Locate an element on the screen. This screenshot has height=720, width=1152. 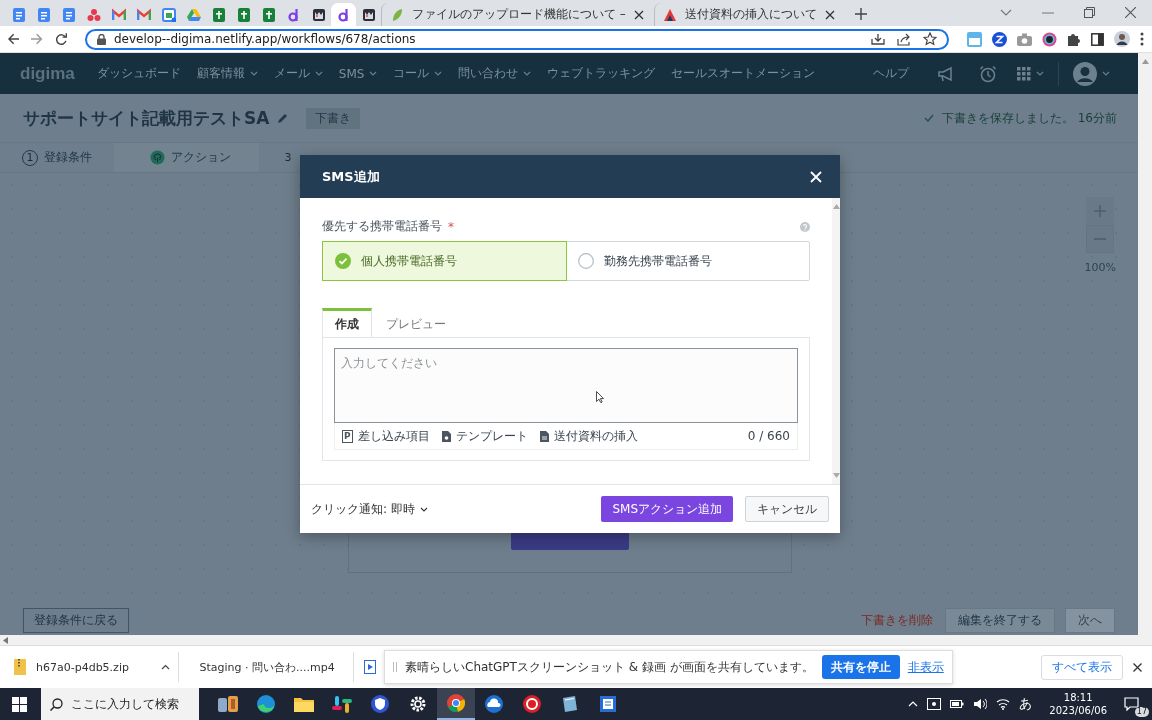
leaf-icon is located at coordinates (397, 14).